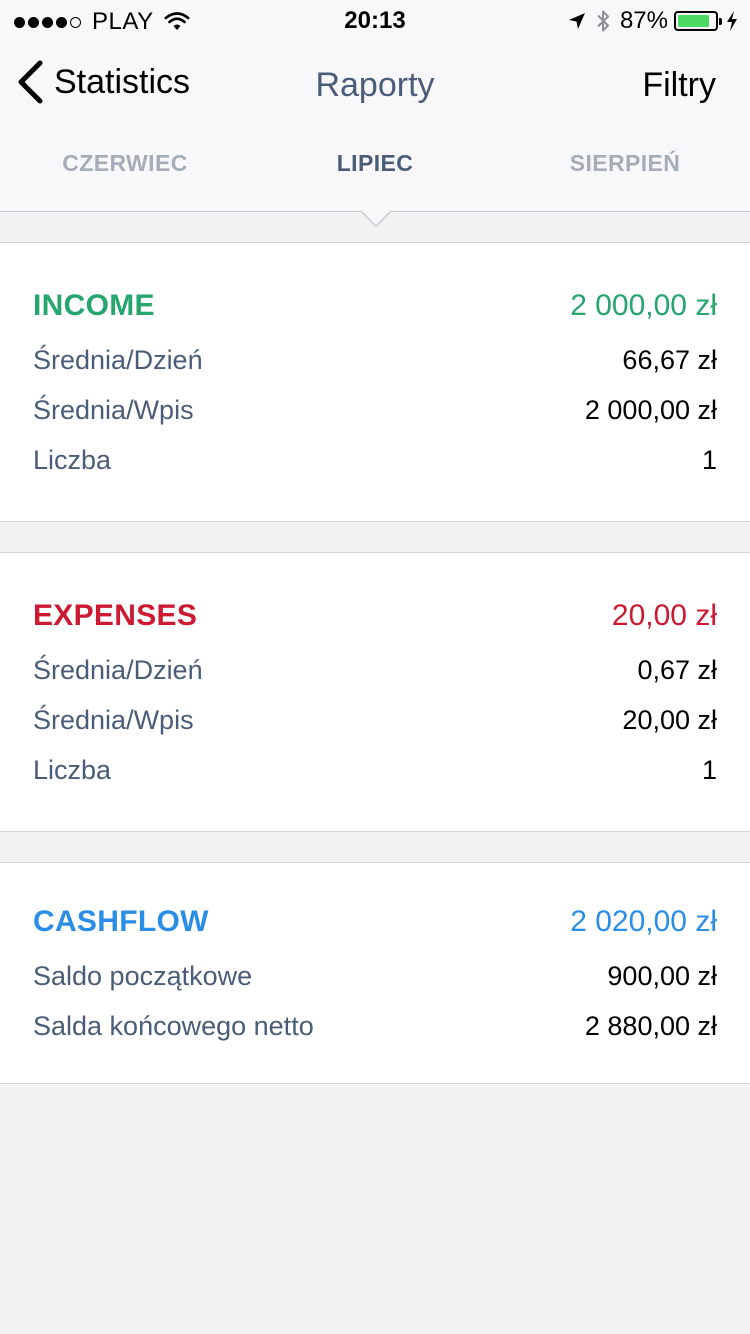 The height and width of the screenshot is (1334, 750). Describe the element at coordinates (643, 921) in the screenshot. I see `cashflow-total: 2 020,00 zł` at that location.